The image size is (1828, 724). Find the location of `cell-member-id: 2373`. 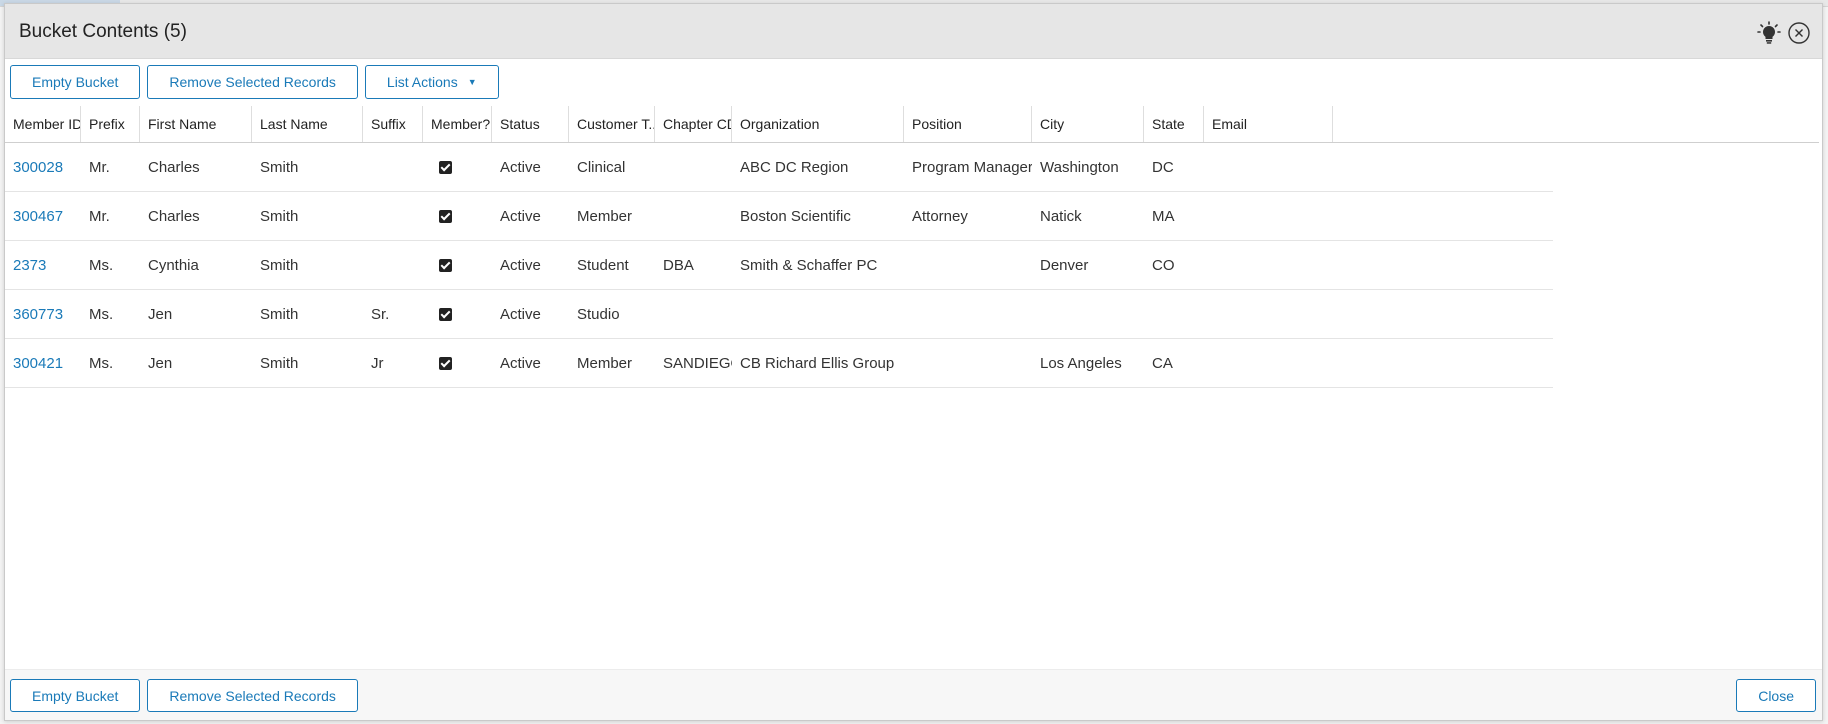

cell-member-id: 2373 is located at coordinates (43, 265).